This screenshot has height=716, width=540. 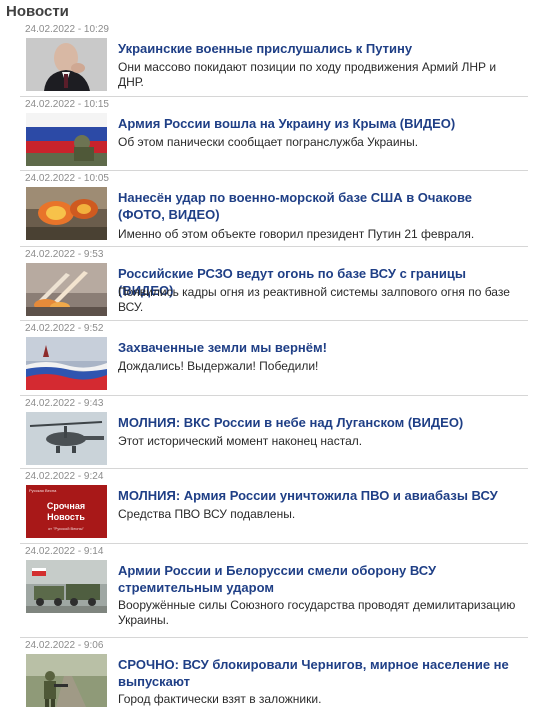 I want to click on rocket-launch-photo, so click(x=66, y=289).